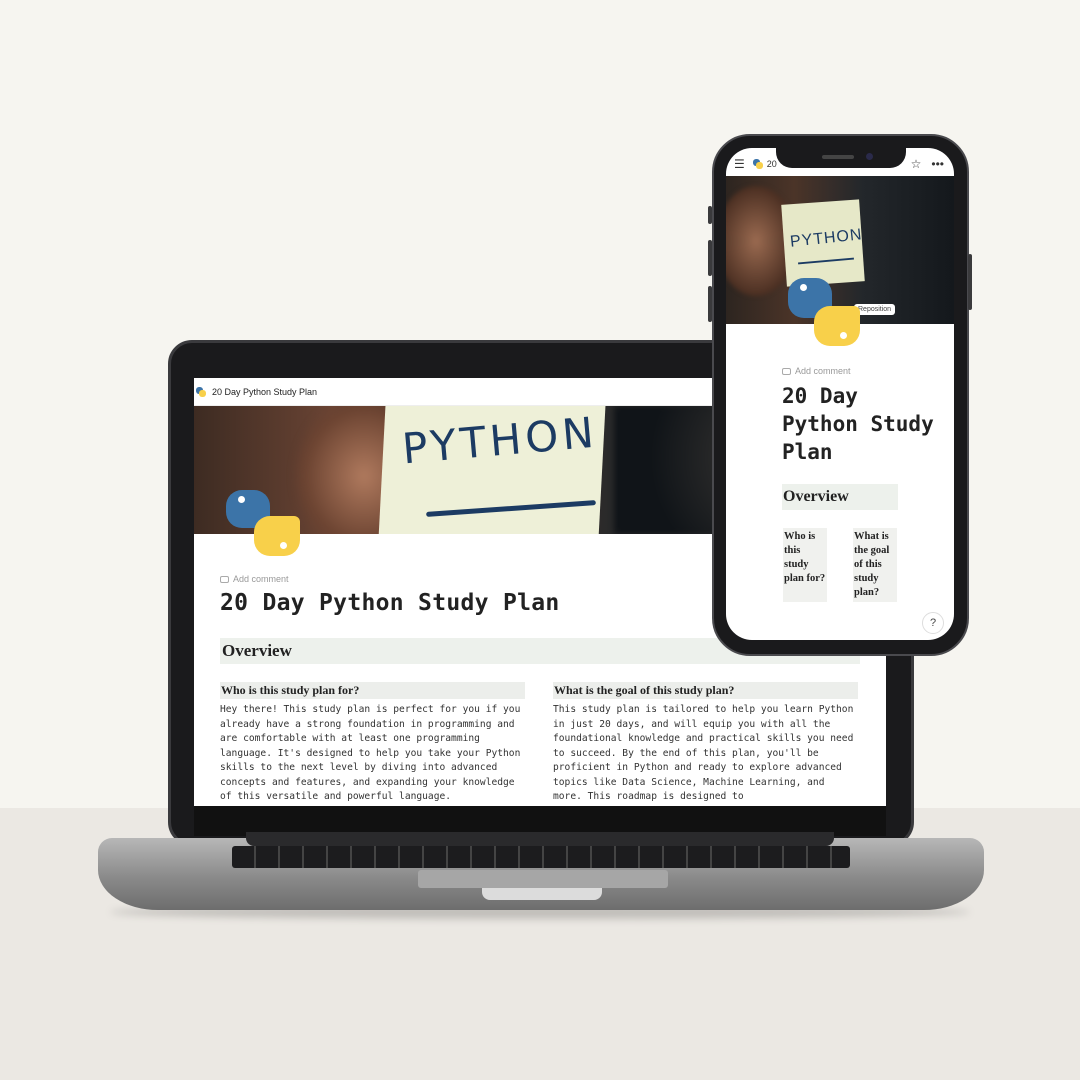 This screenshot has width=1080, height=1080. I want to click on lid-notch, so click(542, 894).